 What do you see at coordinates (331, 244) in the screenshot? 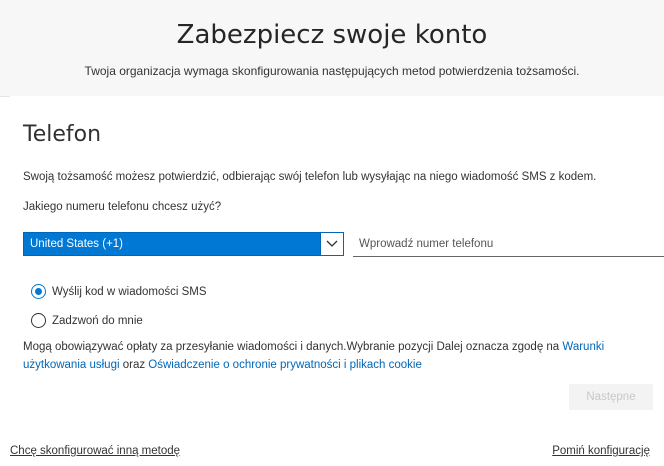
I see `chevron-down-icon` at bounding box center [331, 244].